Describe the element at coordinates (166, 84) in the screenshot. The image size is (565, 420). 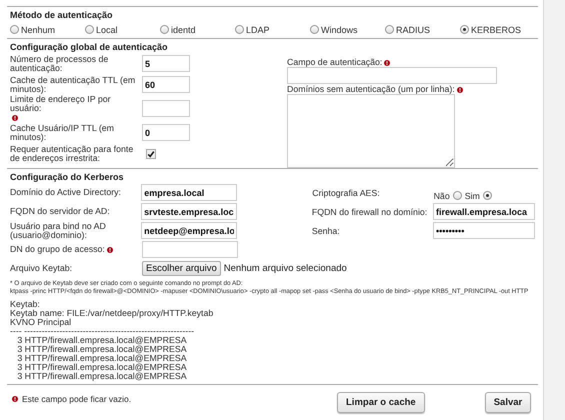
I see `input-field: 60` at that location.